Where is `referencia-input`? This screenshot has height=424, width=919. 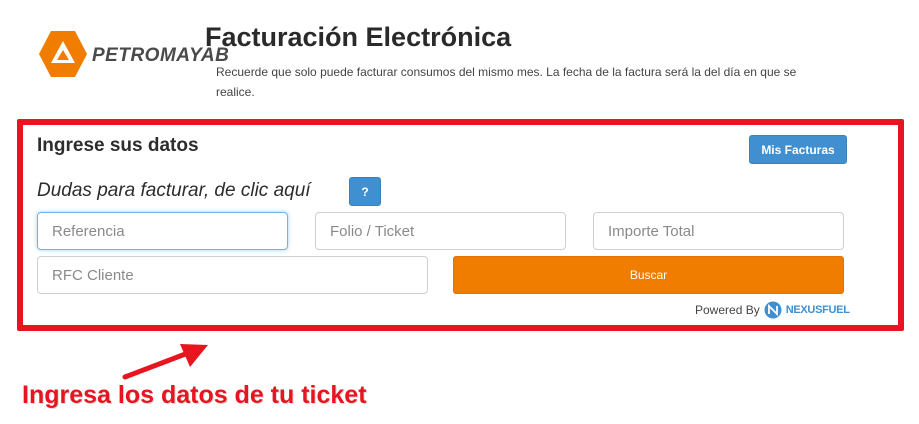 referencia-input is located at coordinates (162, 231).